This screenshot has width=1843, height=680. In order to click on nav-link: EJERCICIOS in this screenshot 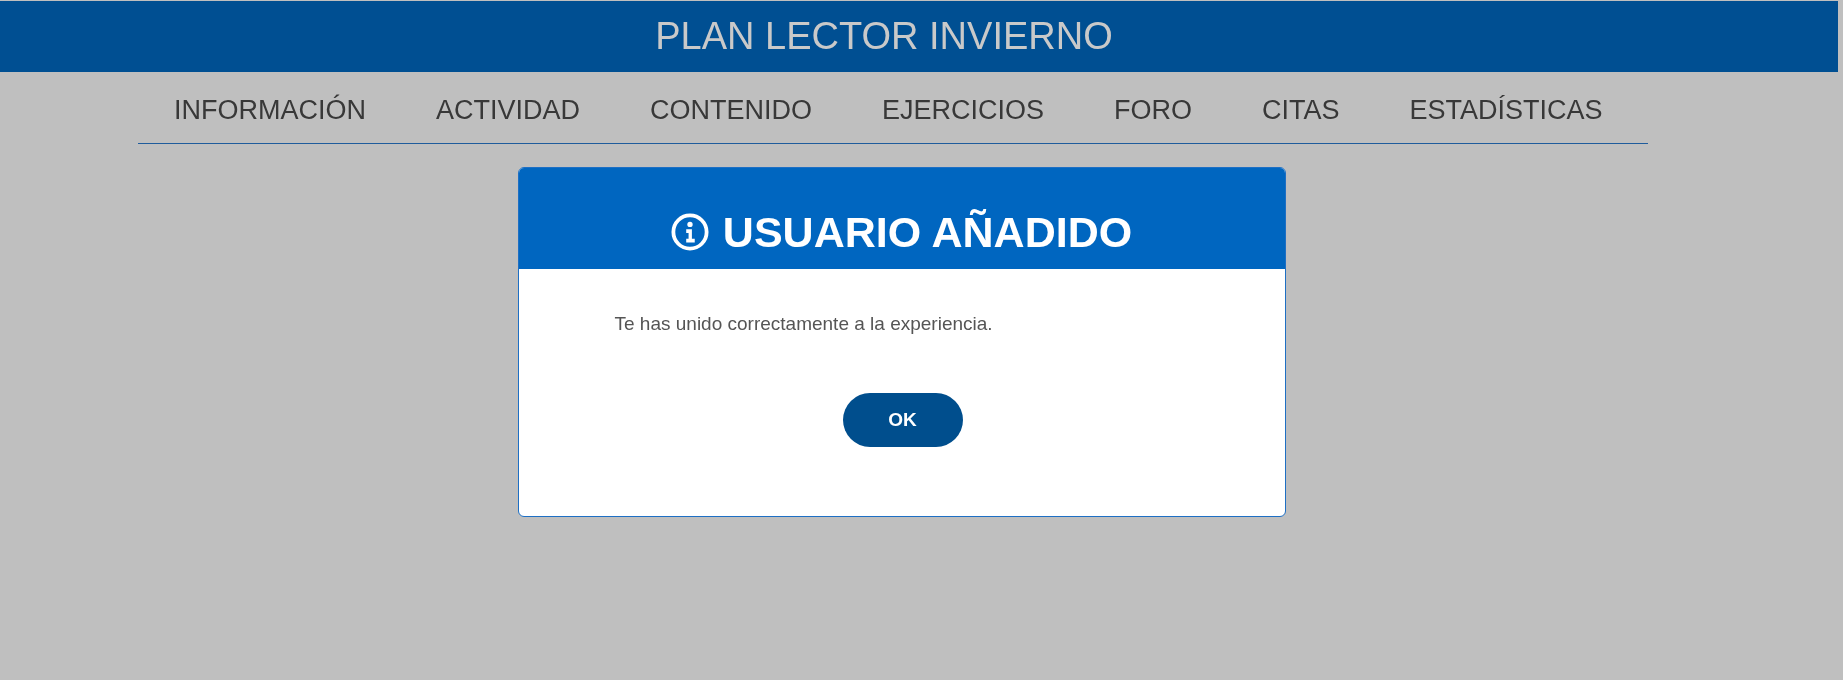, I will do `click(963, 110)`.